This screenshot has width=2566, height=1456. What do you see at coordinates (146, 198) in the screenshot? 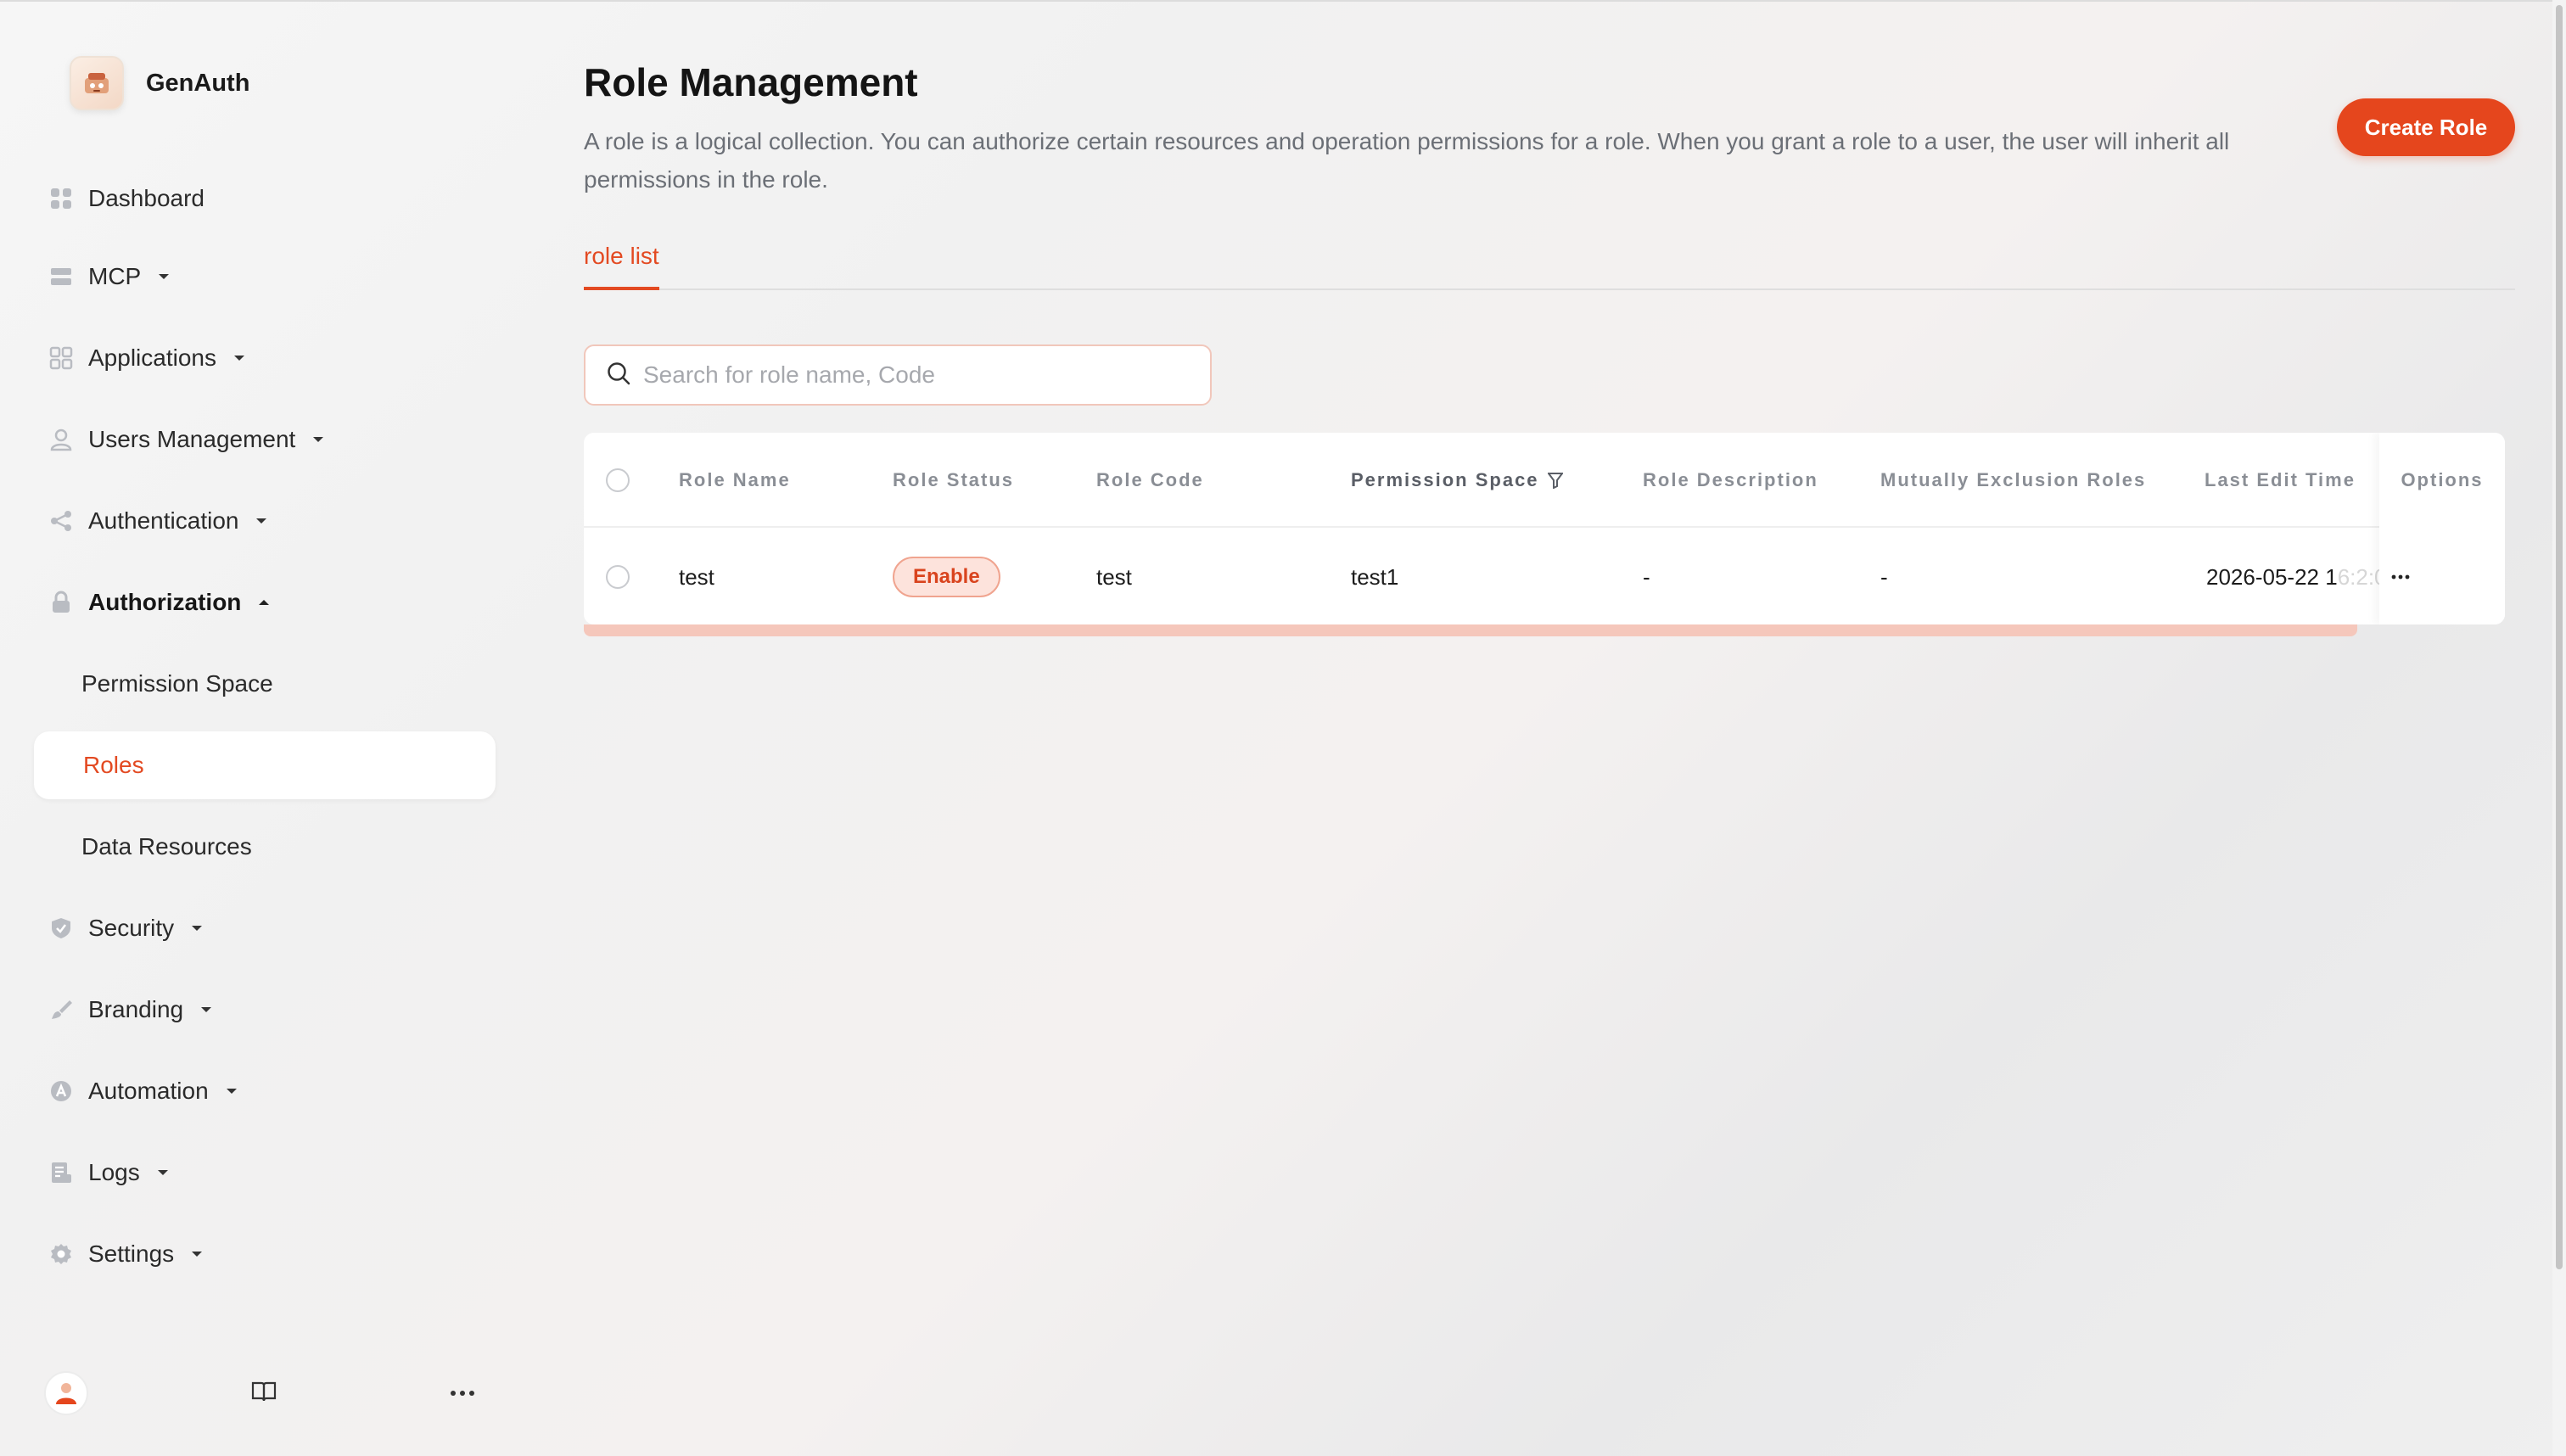
I see `sidebar-item-label: Dashboard` at bounding box center [146, 198].